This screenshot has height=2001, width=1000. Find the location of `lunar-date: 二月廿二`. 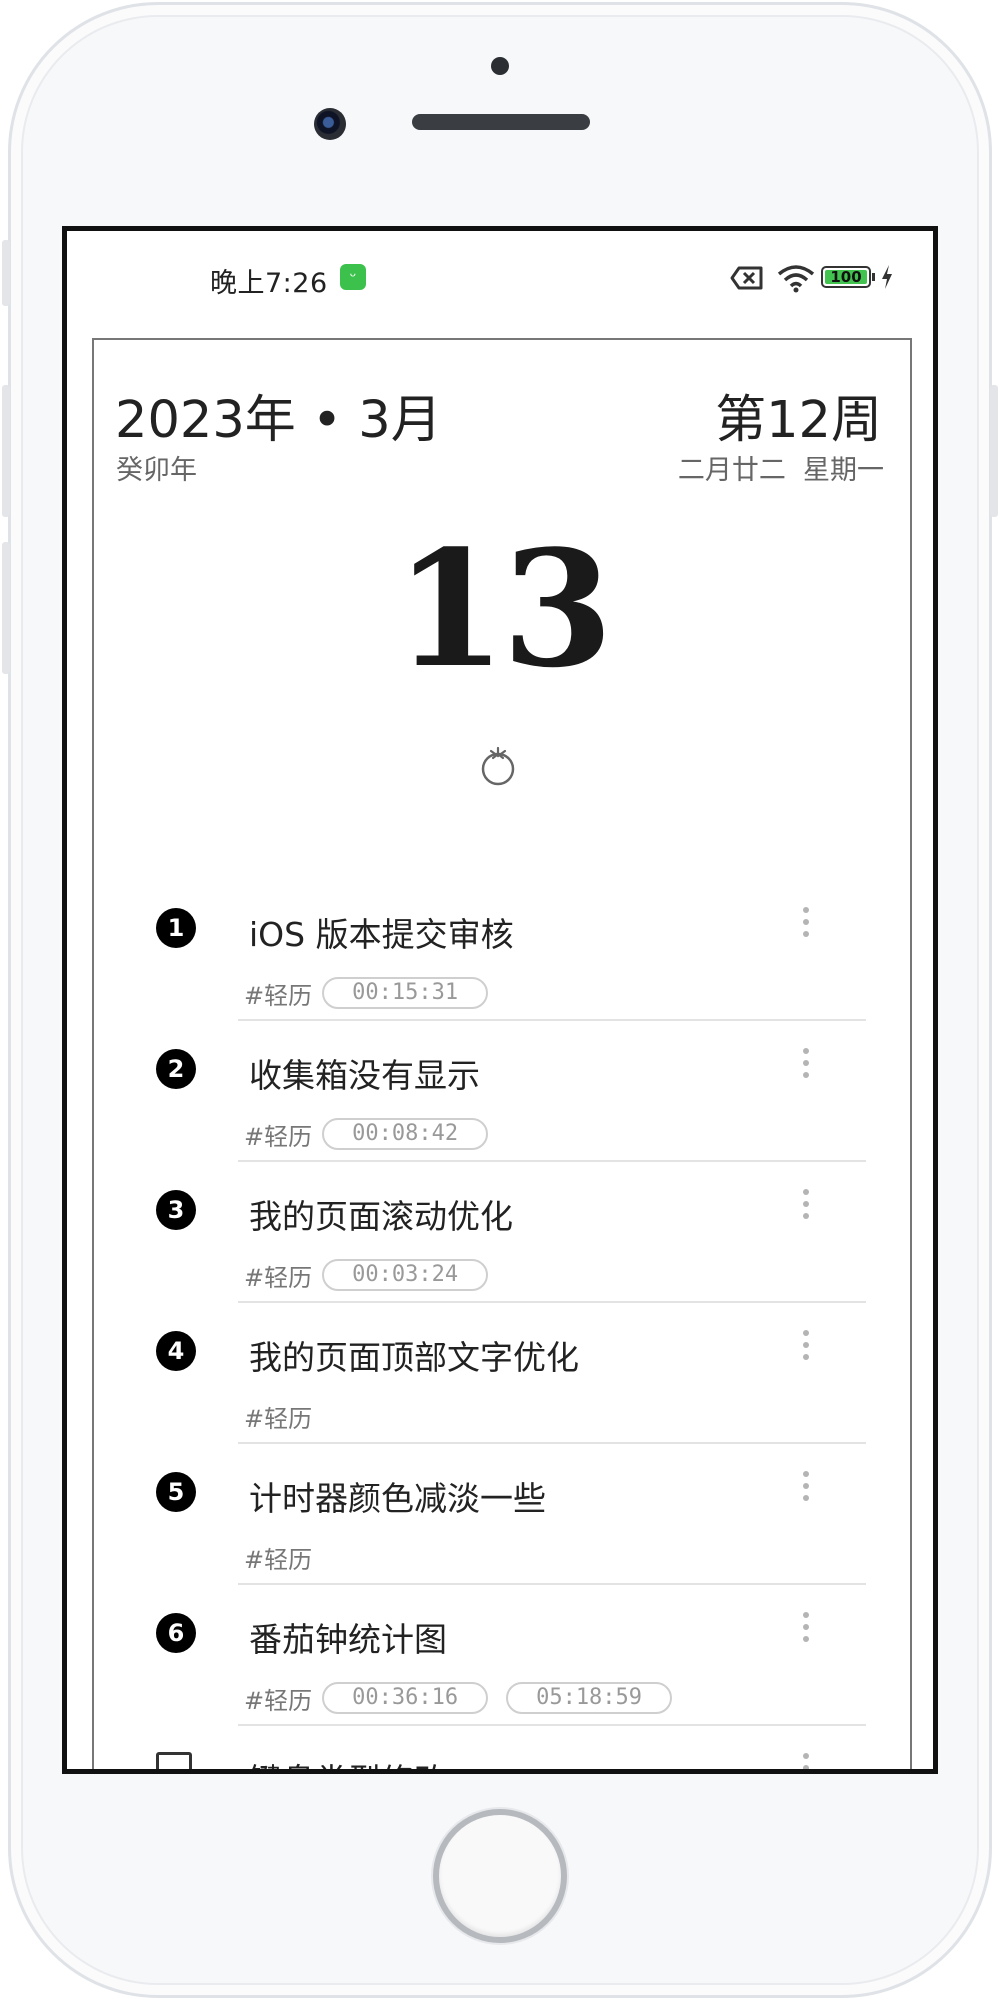

lunar-date: 二月廿二 is located at coordinates (731, 470).